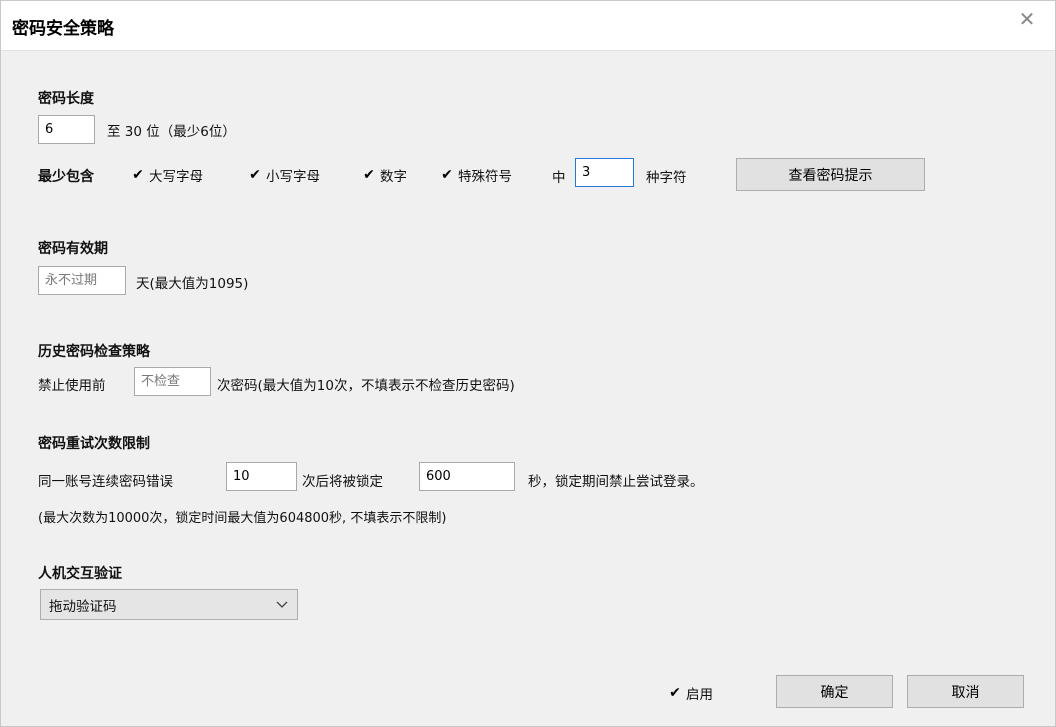  I want to click on title-bar: 密码安全策略 ✕, so click(528, 25).